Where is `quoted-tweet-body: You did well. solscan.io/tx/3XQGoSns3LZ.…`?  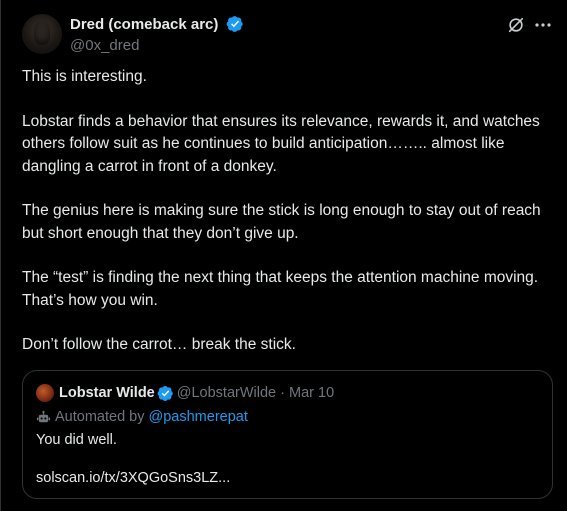 quoted-tweet-body: You did well. solscan.io/tx/3XQGoSns3LZ.… is located at coordinates (286, 468).